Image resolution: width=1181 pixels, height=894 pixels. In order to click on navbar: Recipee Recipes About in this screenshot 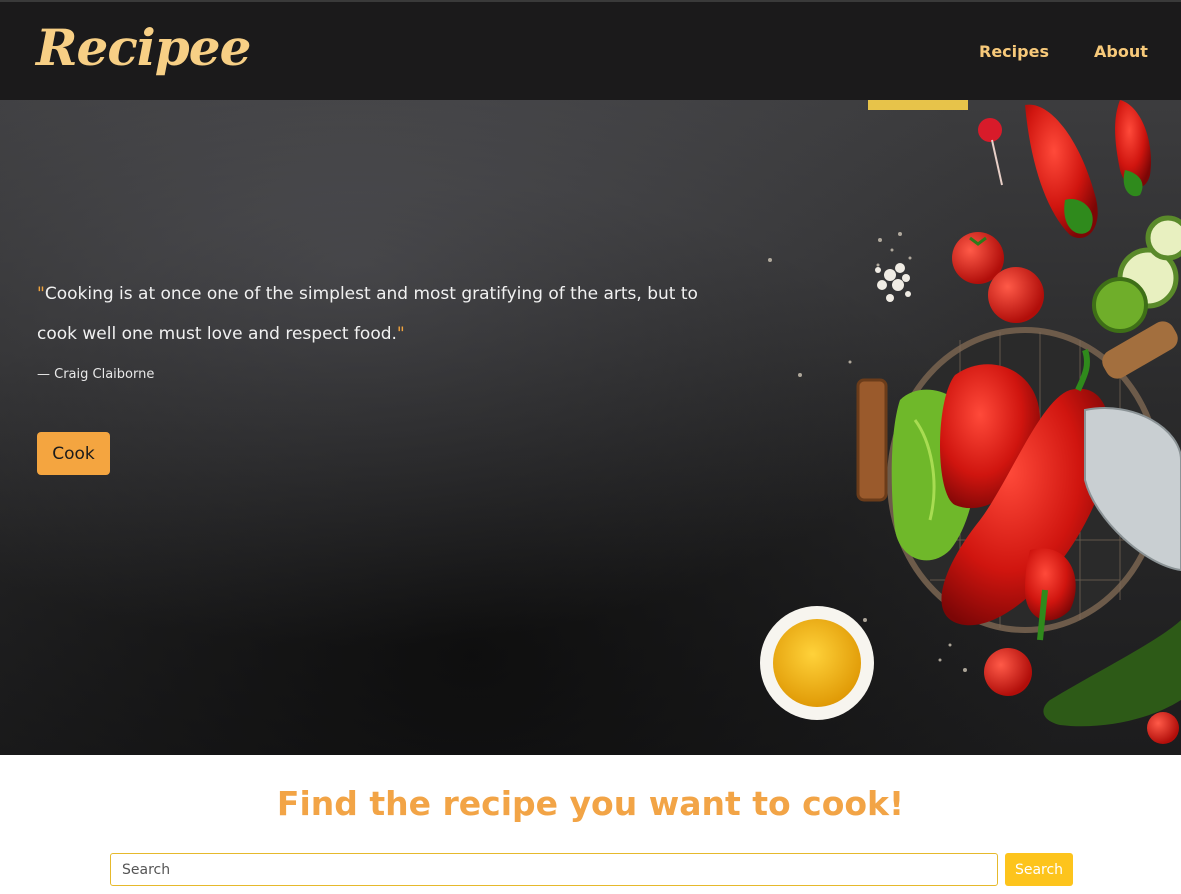, I will do `click(590, 51)`.